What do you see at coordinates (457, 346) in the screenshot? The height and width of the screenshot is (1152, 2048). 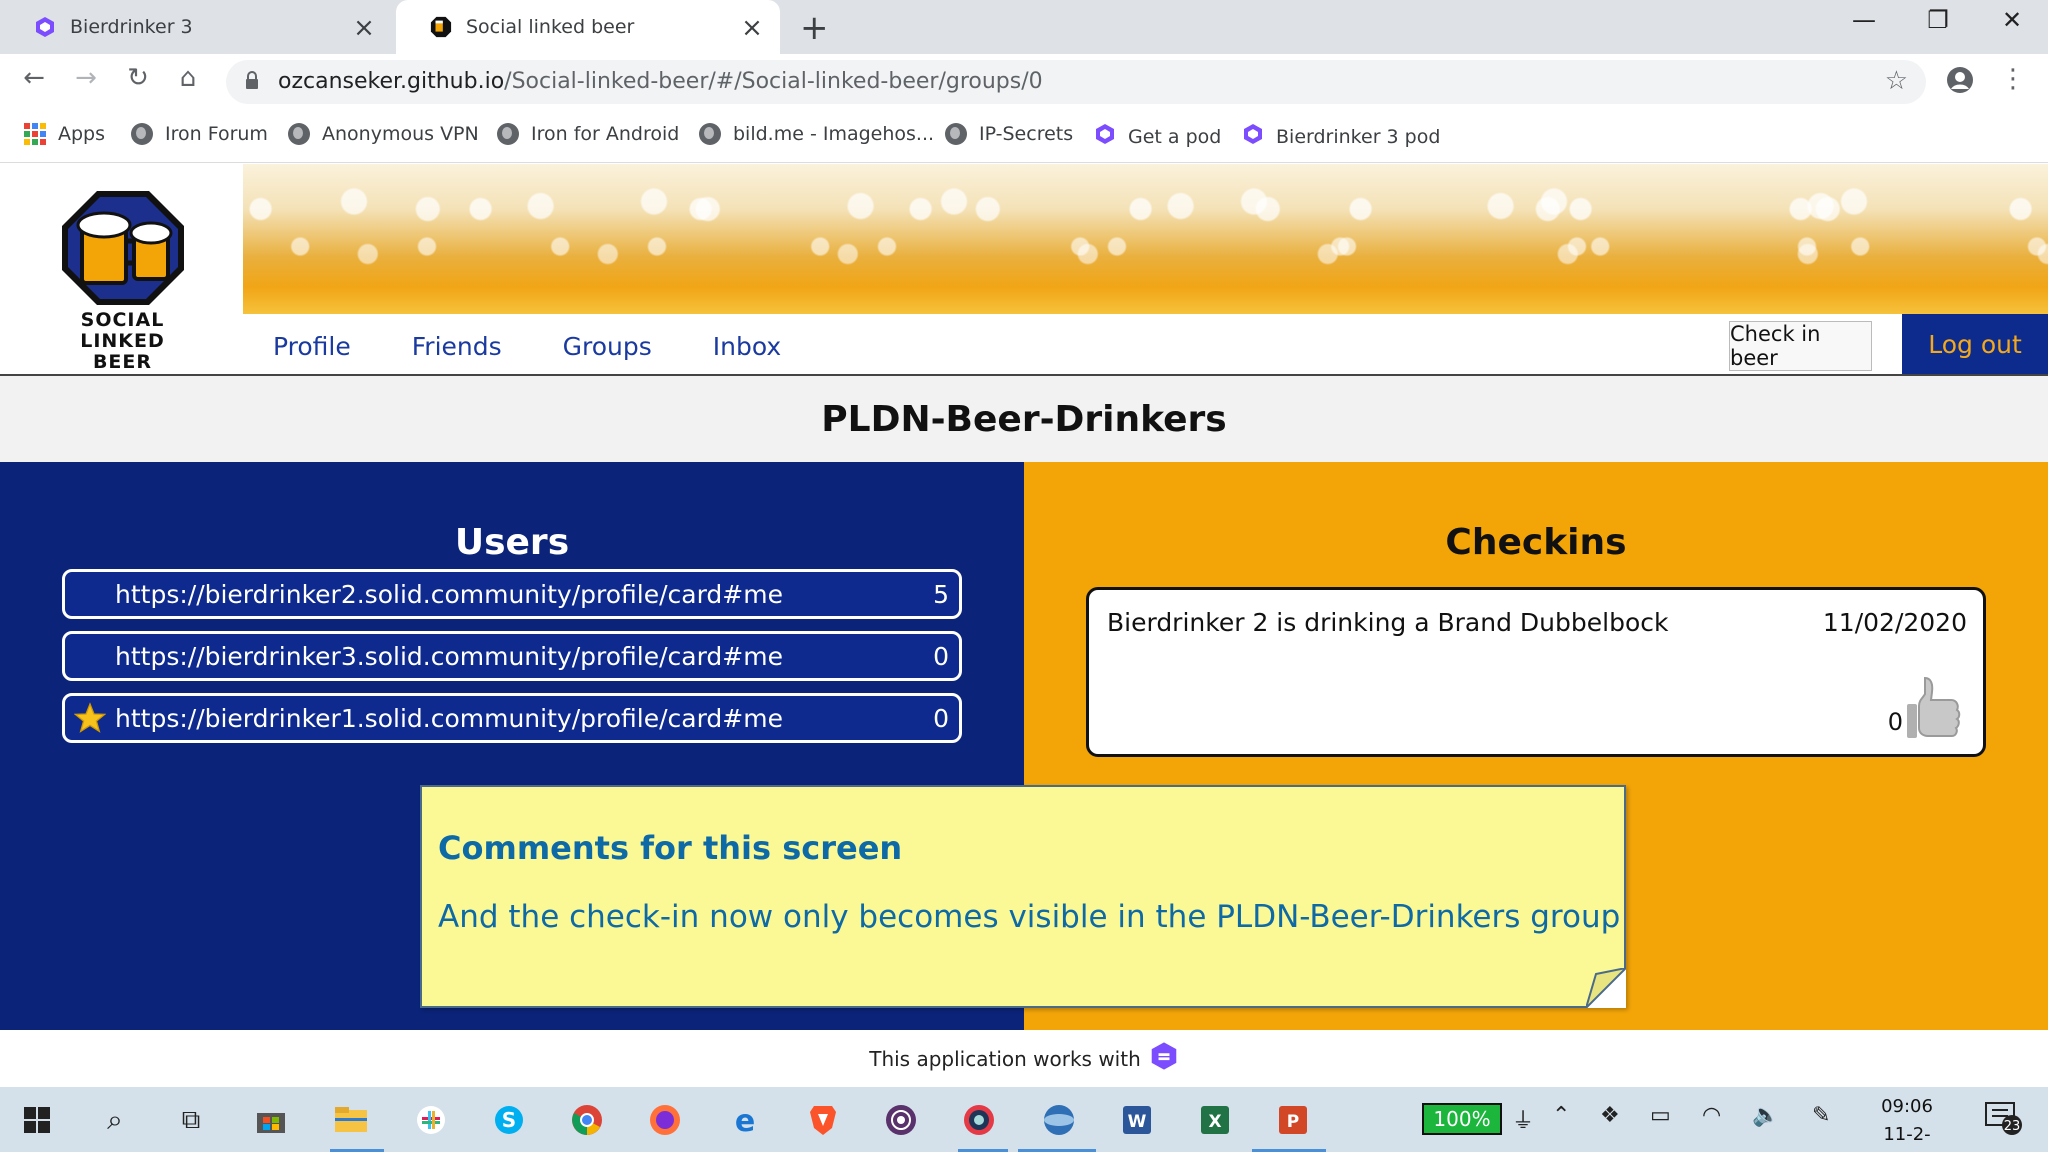 I see `nav-friends: Friends` at bounding box center [457, 346].